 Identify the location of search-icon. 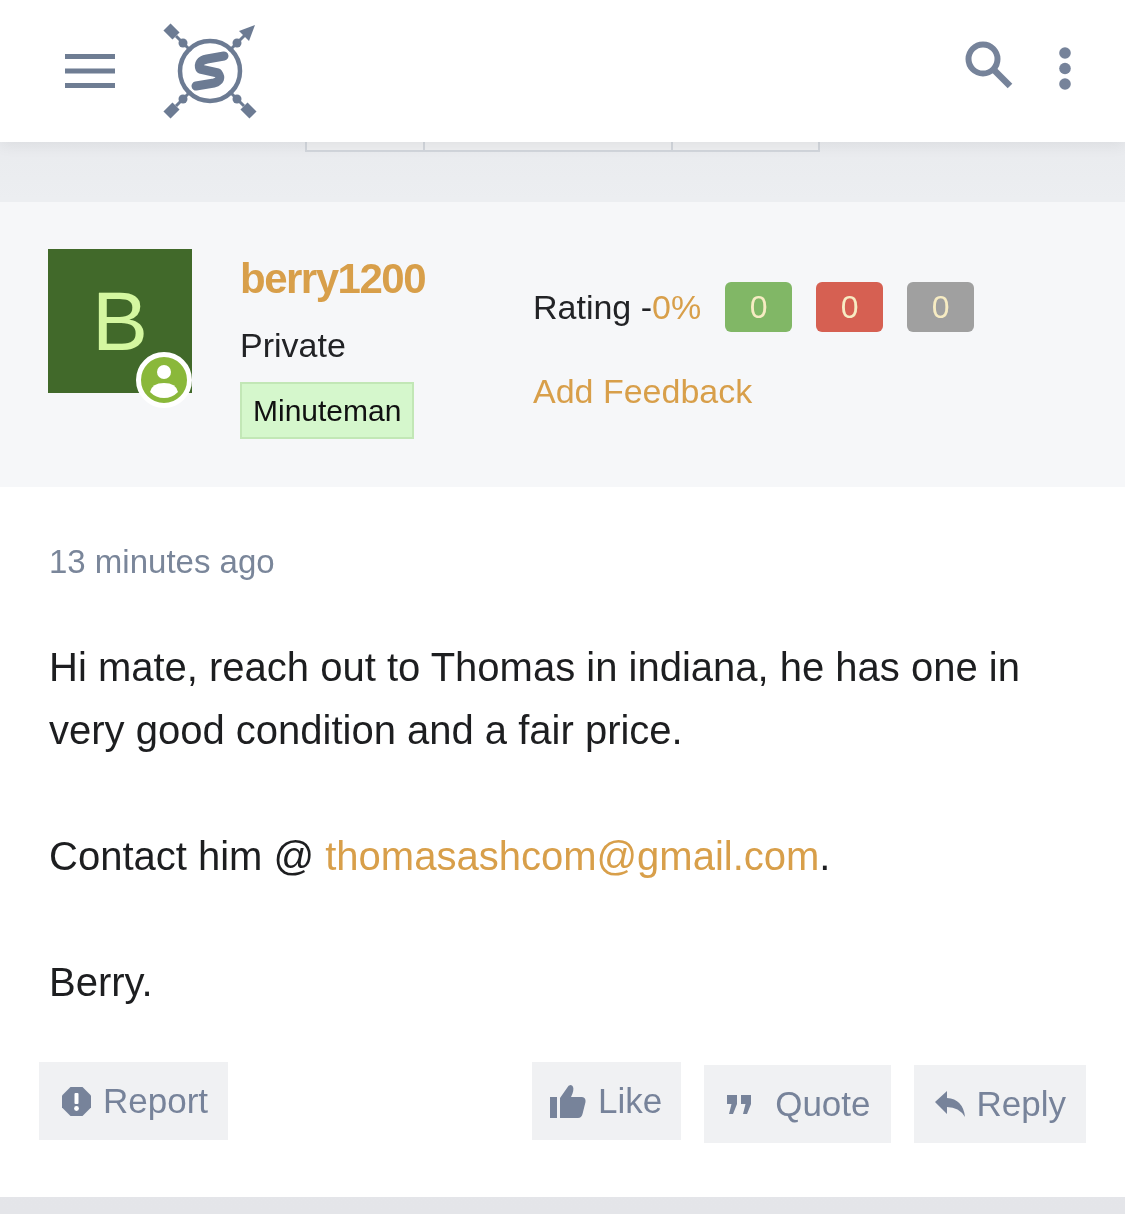
(989, 65).